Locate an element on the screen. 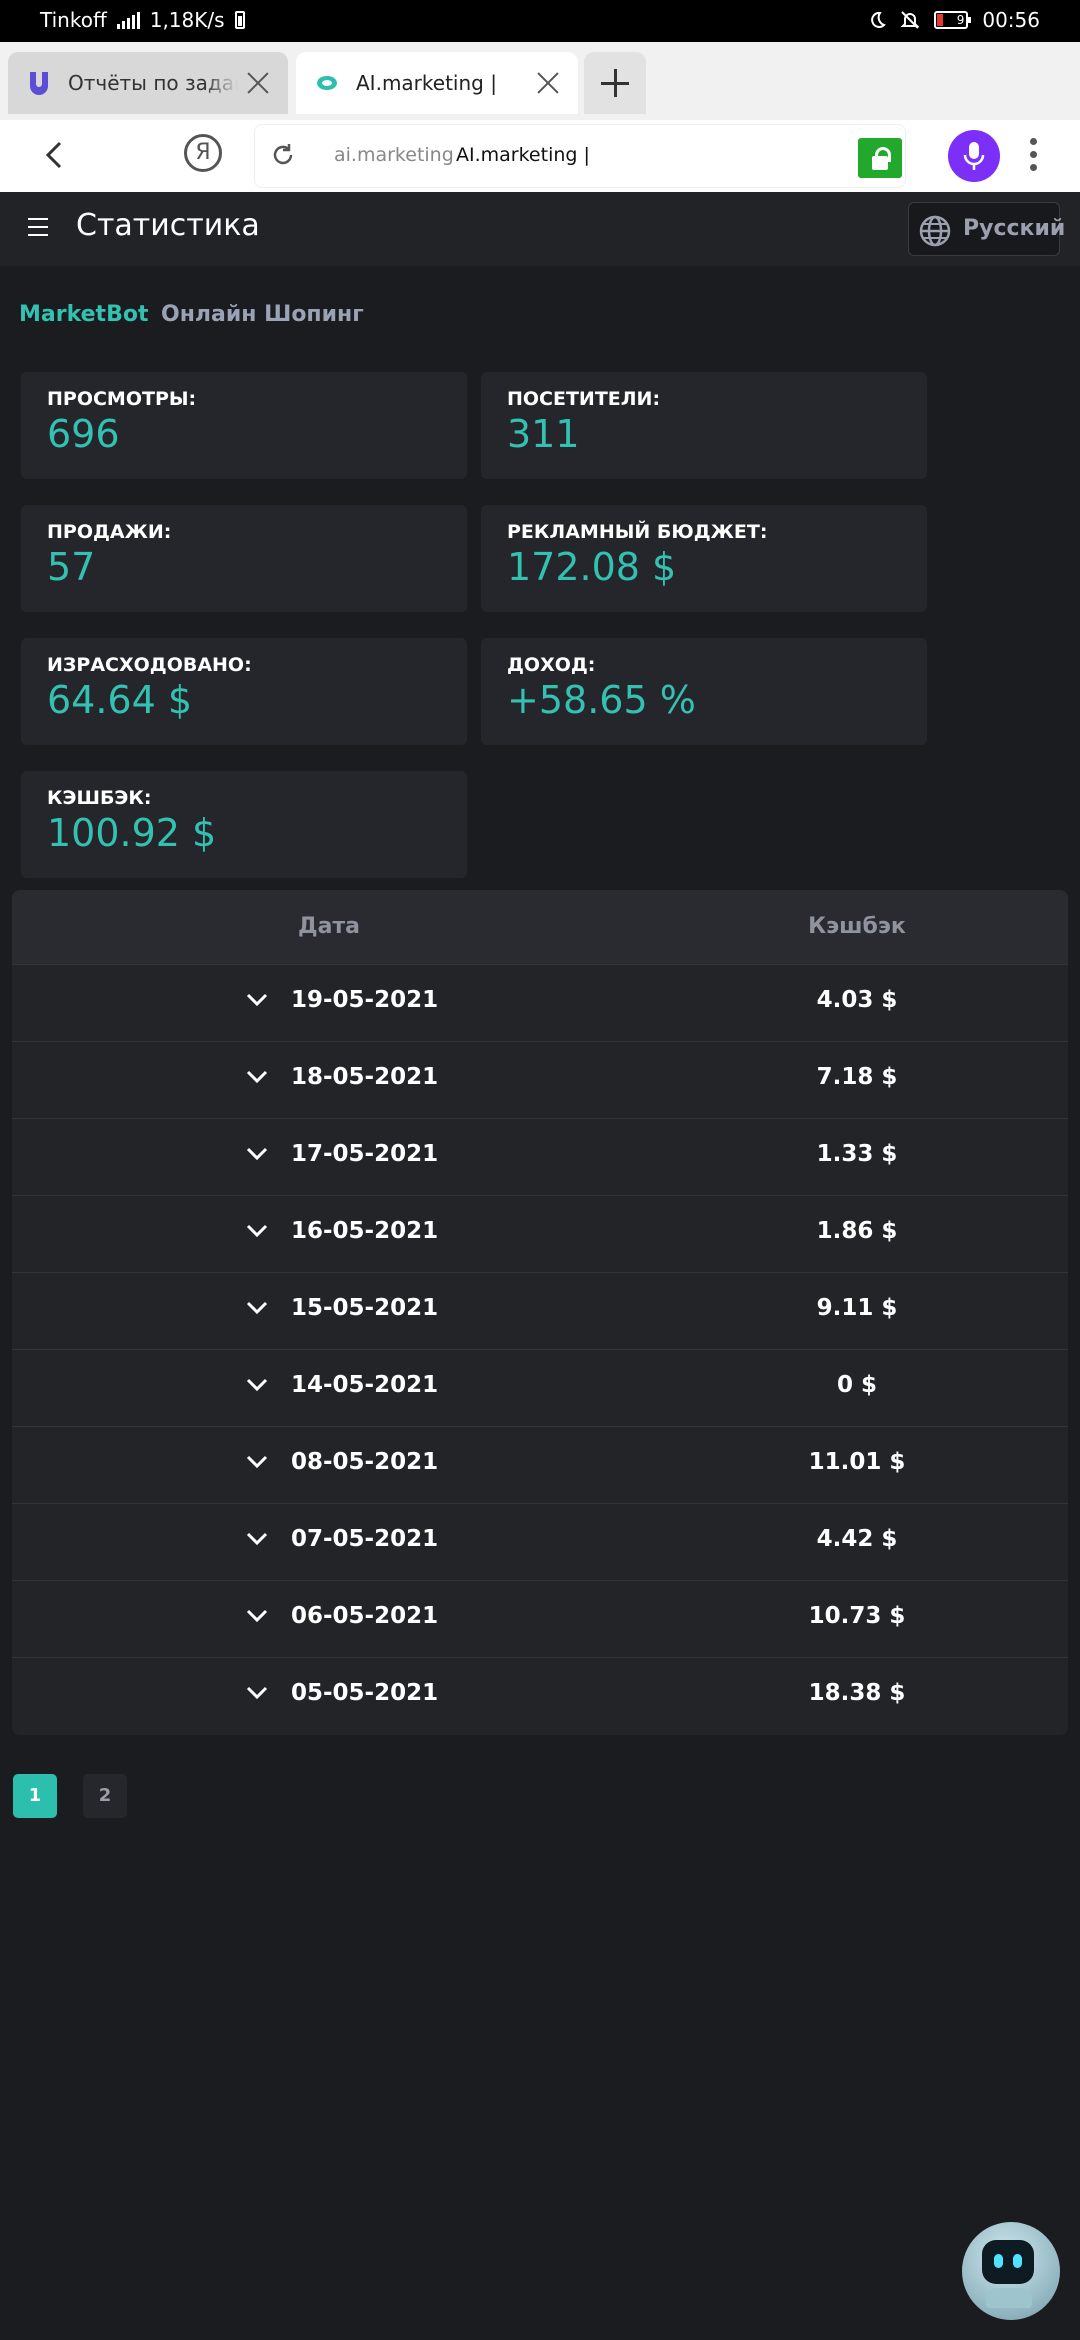 The height and width of the screenshot is (2340, 1080). row-date: 17-05-2021 is located at coordinates (365, 1154).